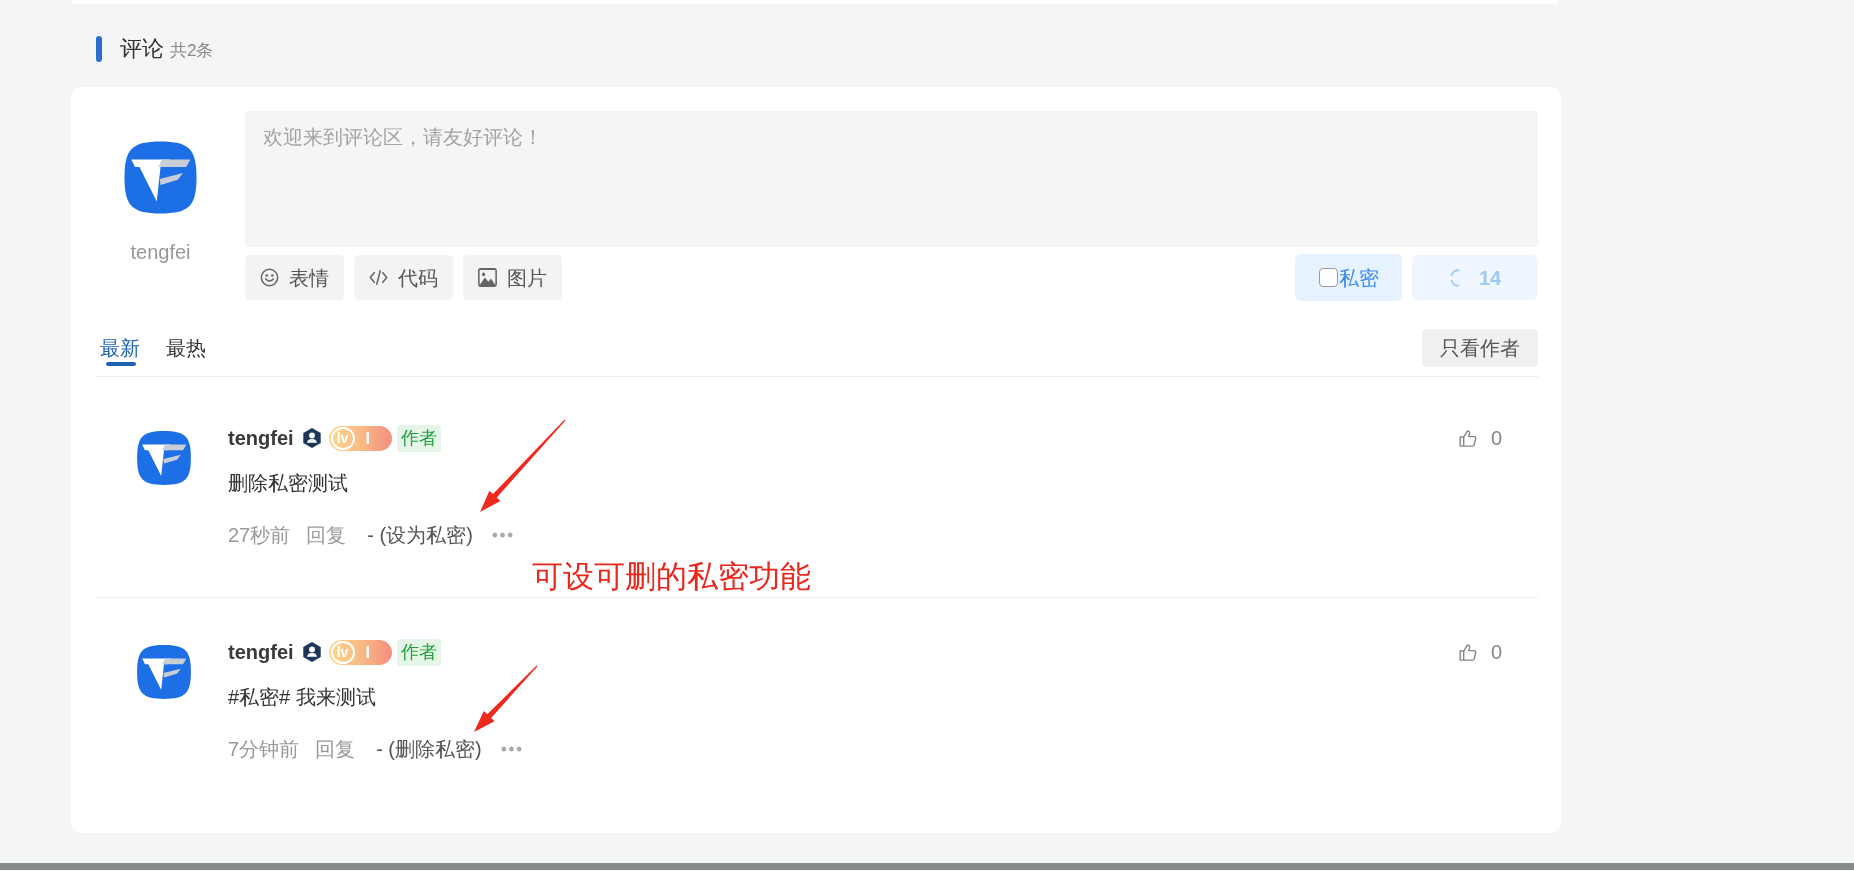 The width and height of the screenshot is (1854, 871). What do you see at coordinates (269, 277) in the screenshot?
I see `smiley-icon` at bounding box center [269, 277].